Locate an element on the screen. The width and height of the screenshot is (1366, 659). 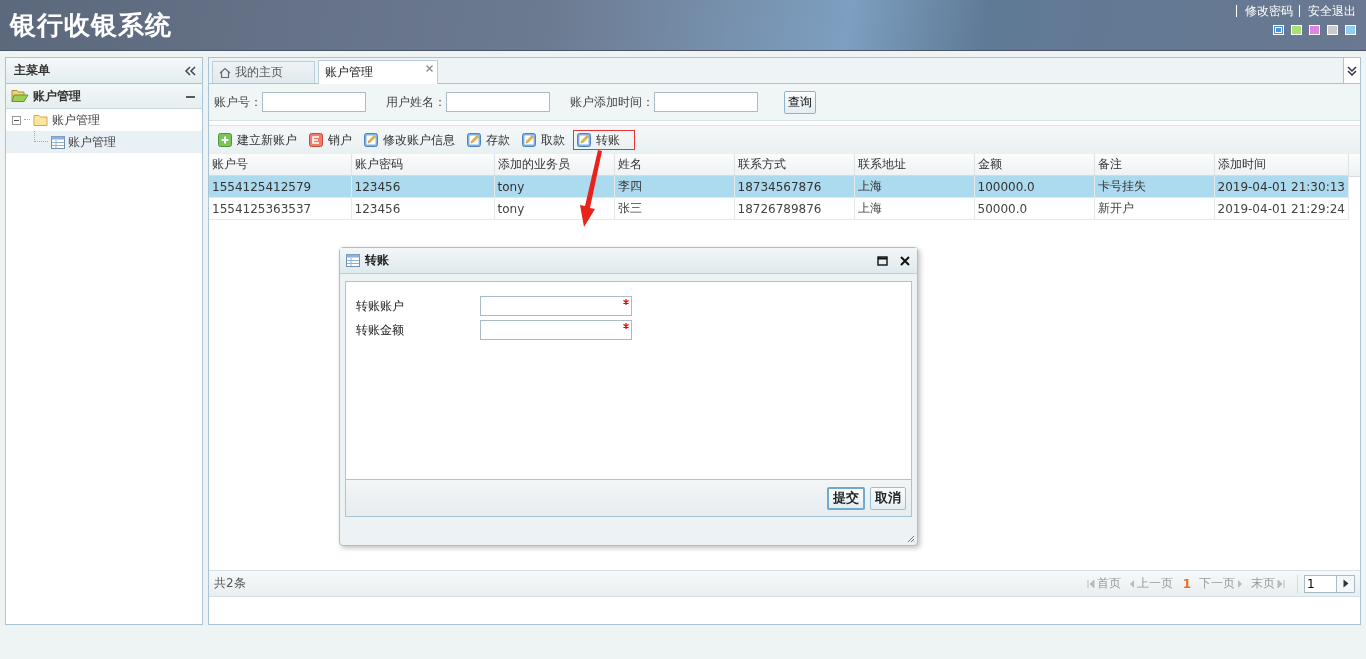
current-page: 1 is located at coordinates (1186, 583).